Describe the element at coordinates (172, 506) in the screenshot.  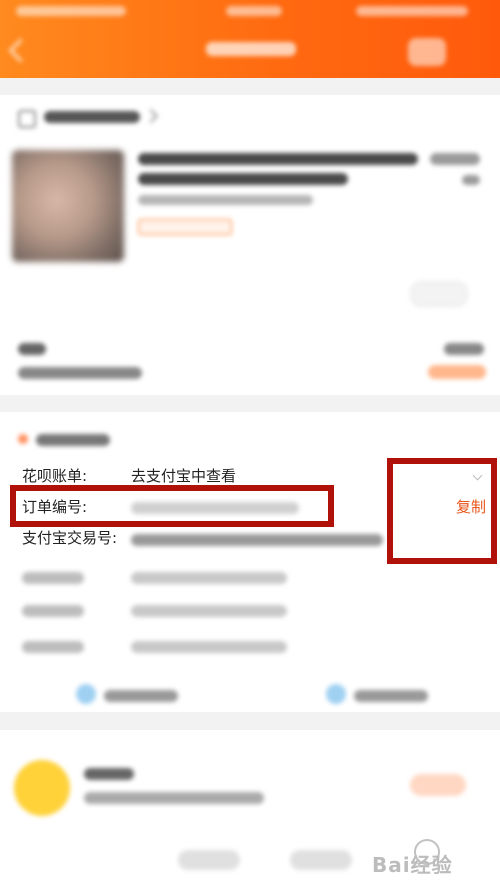
I see `highlight-order-number` at that location.